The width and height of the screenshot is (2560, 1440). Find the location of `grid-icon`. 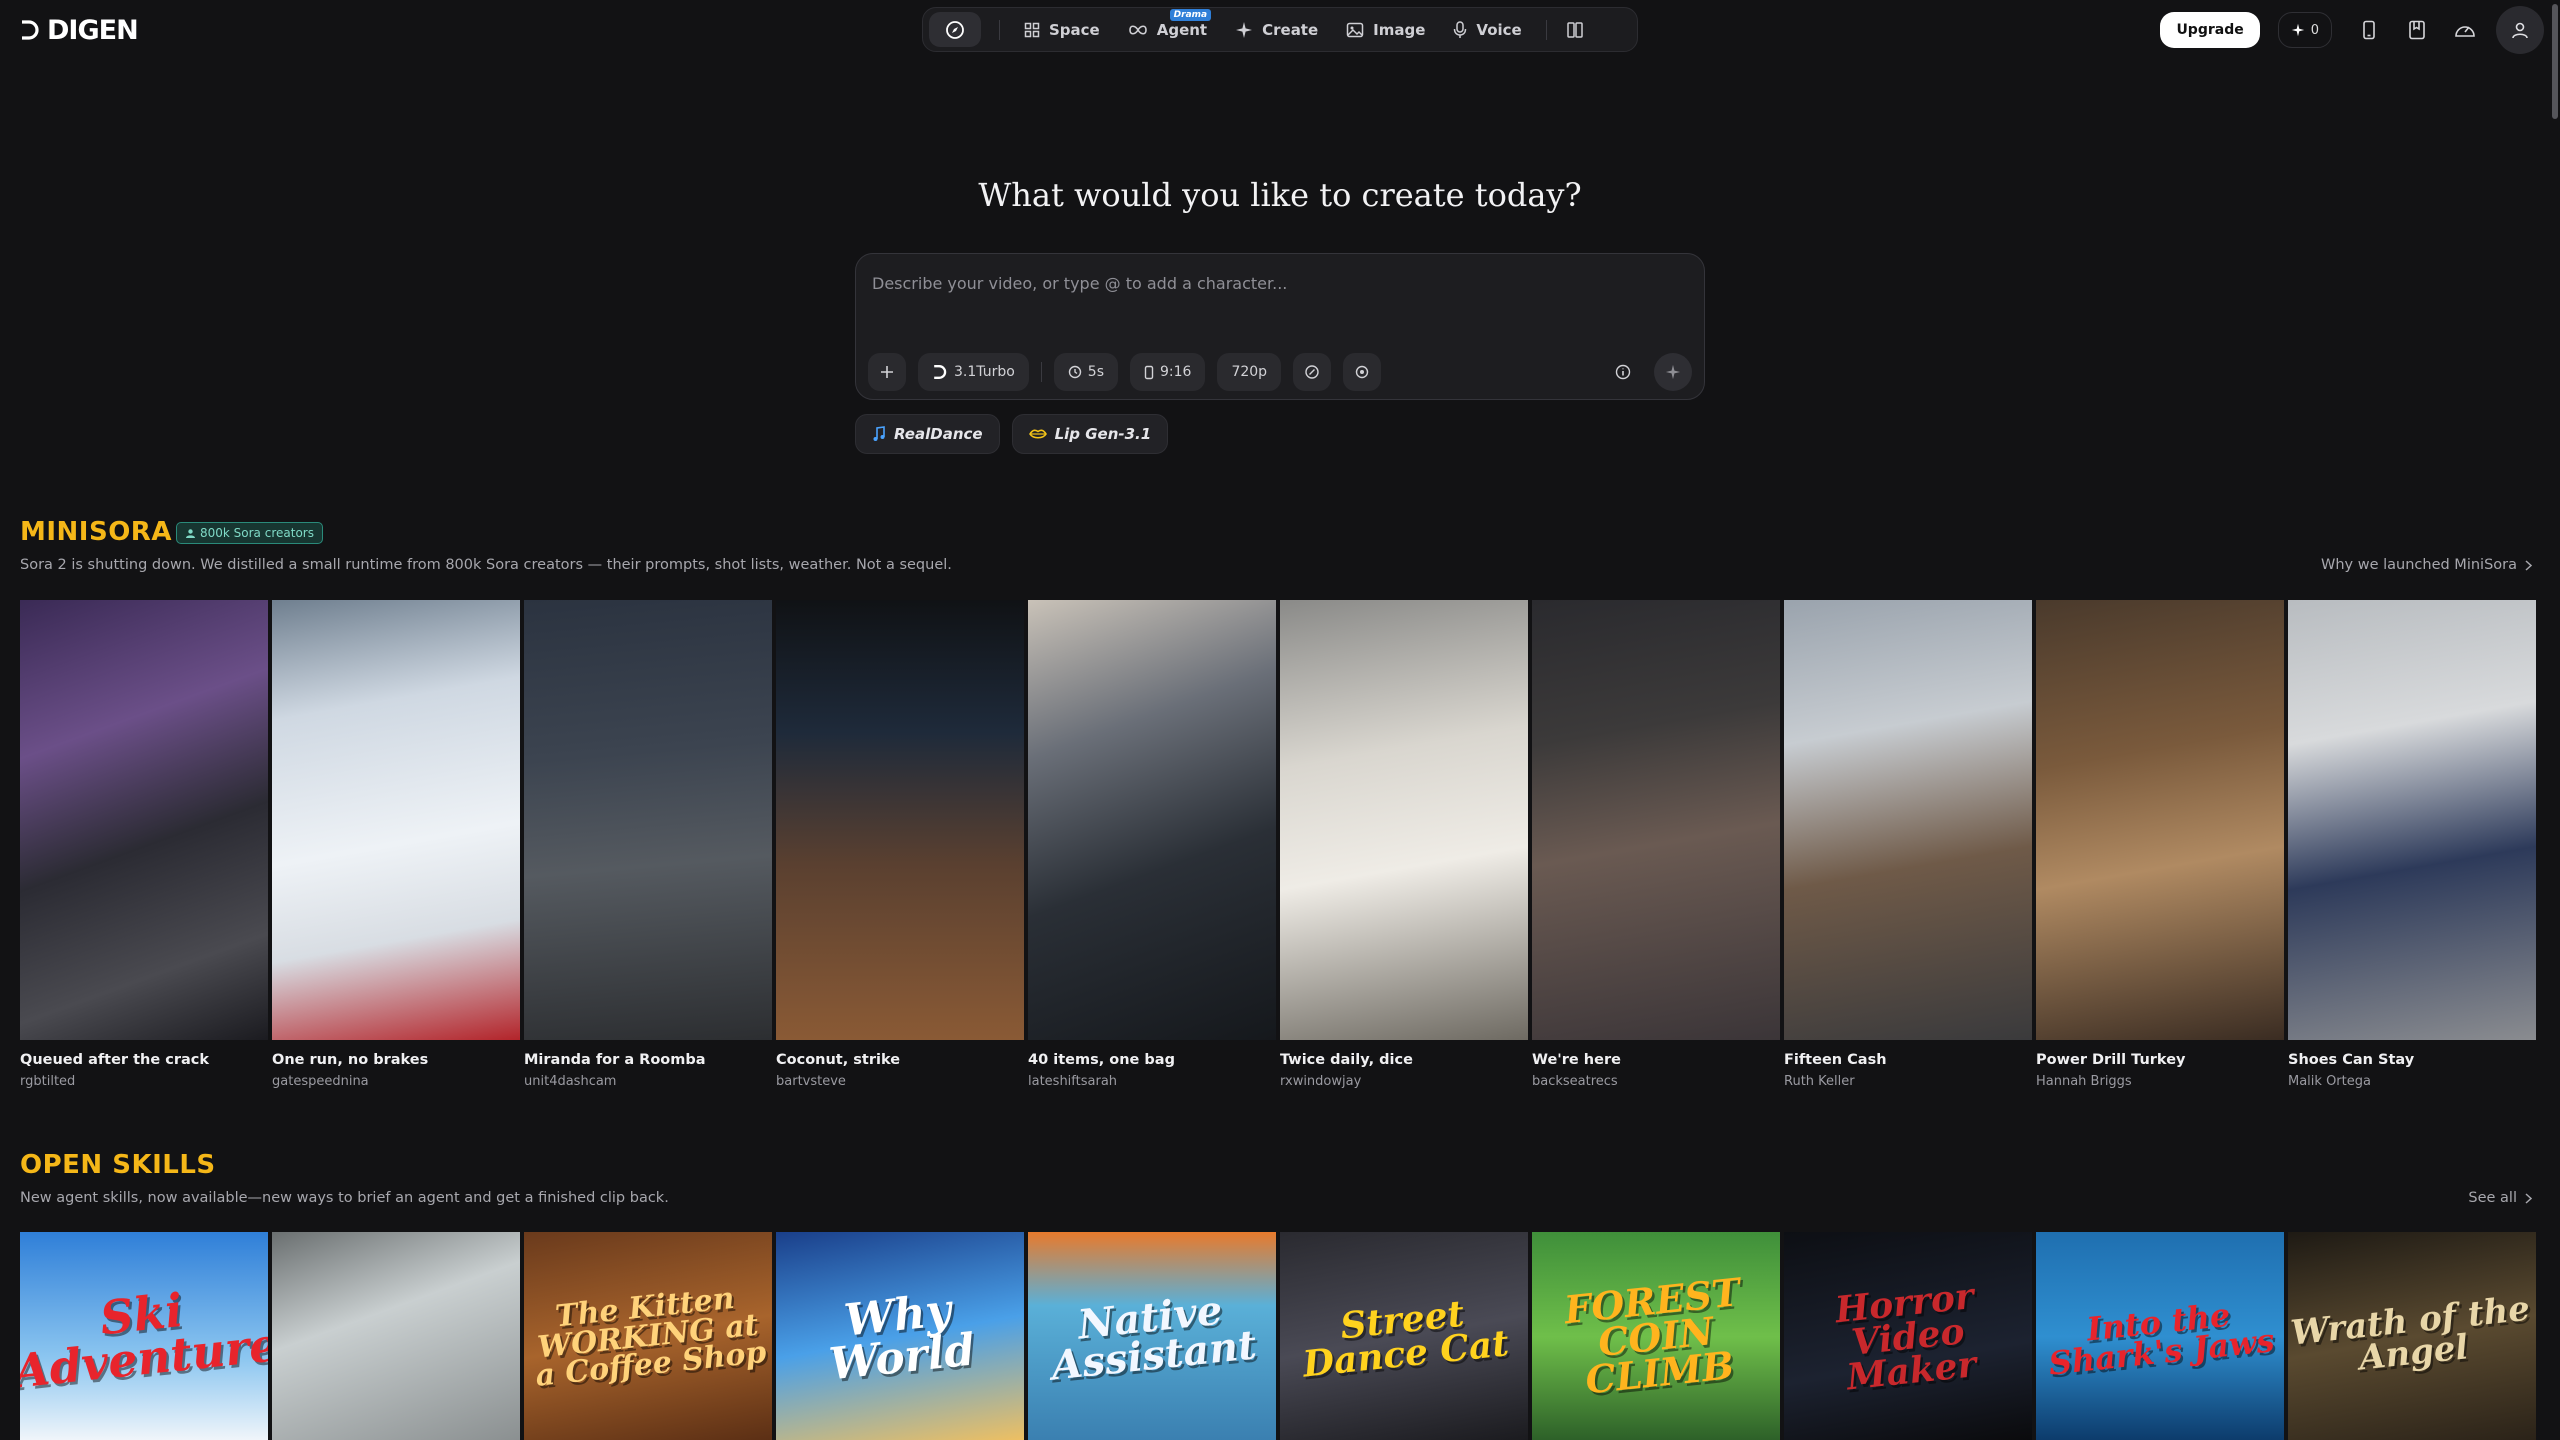

grid-icon is located at coordinates (1032, 29).